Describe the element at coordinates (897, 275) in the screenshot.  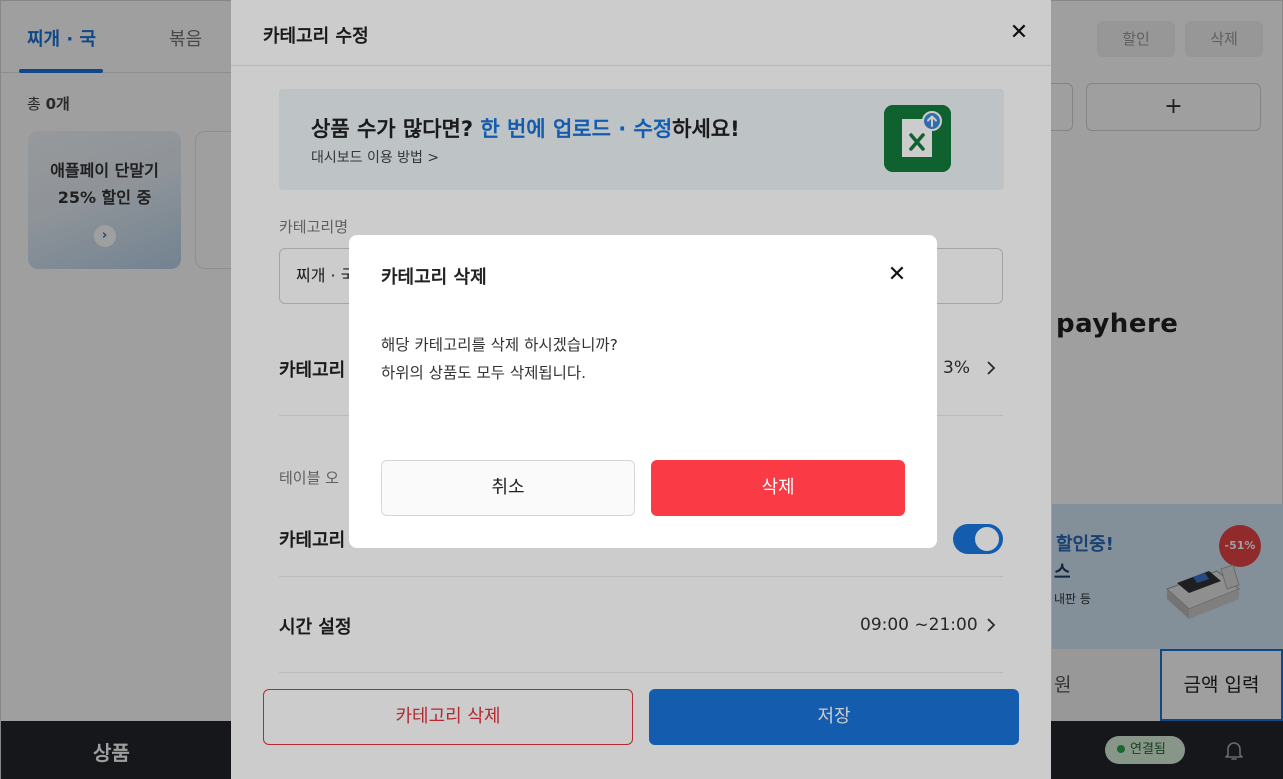
I see `close-icon: ✕` at that location.